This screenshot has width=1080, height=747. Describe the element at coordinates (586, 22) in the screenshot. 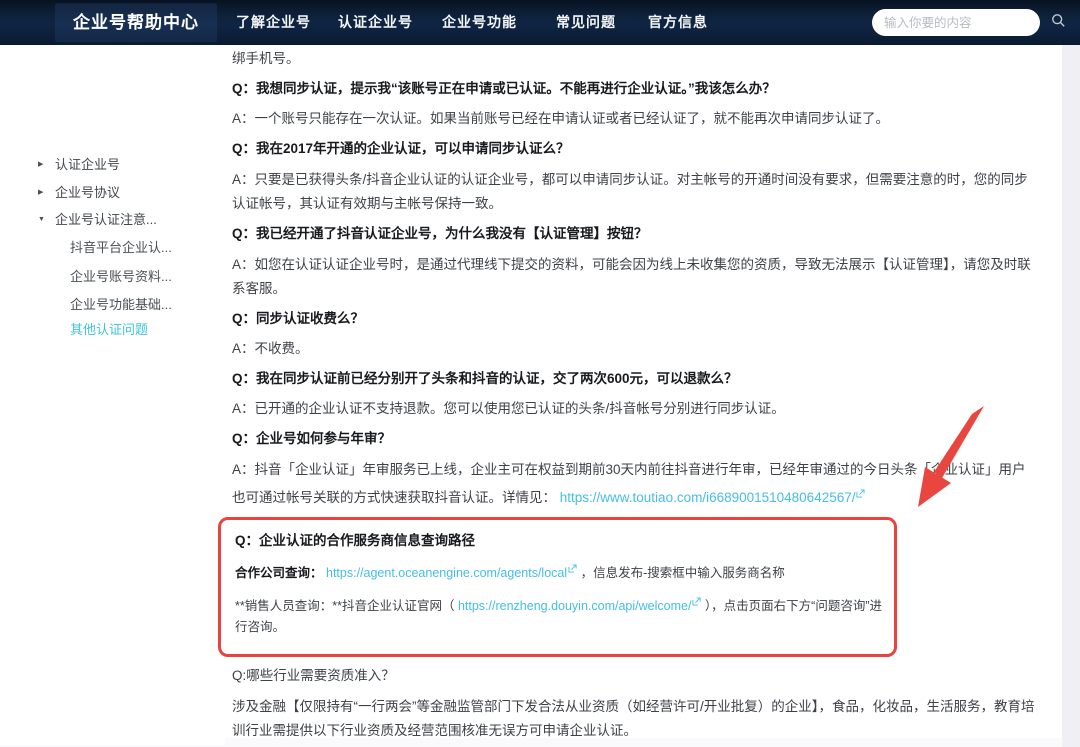

I see `nav-item-faq: 常见问题` at that location.